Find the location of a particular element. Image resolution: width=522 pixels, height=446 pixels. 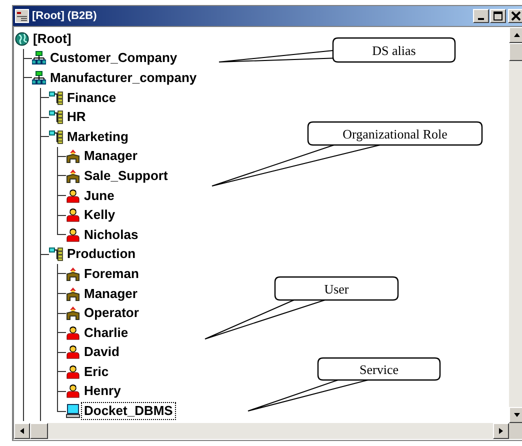

minimize-button is located at coordinates (481, 16).